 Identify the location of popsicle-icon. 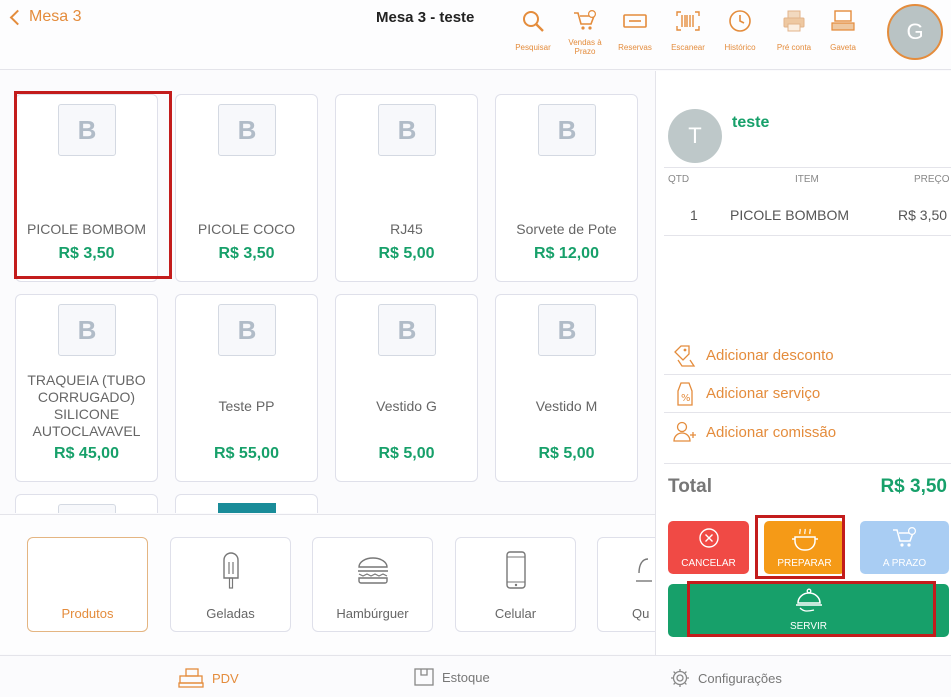
(230, 570).